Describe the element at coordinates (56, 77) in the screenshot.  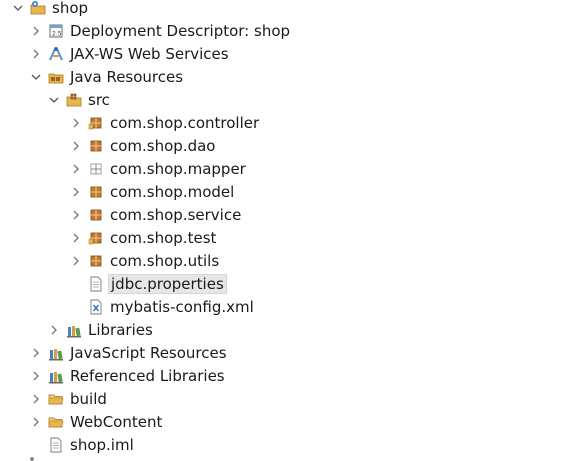
I see `java-resources-icon` at that location.